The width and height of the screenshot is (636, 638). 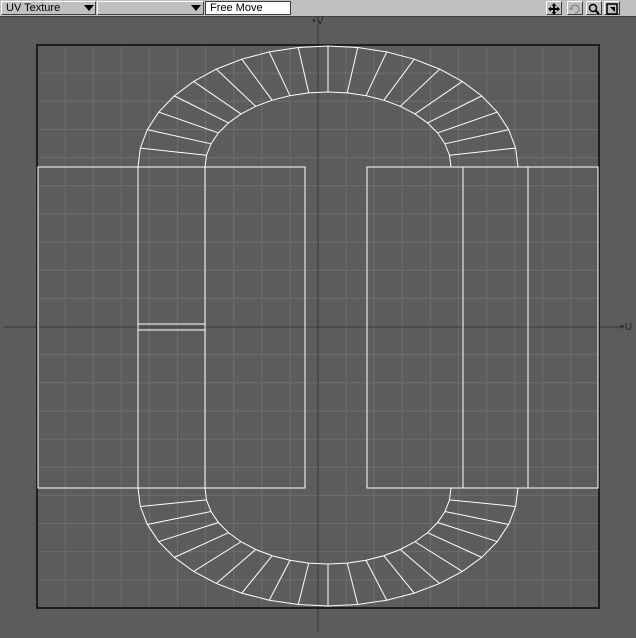 I want to click on u-axis-label: +U, so click(x=626, y=327).